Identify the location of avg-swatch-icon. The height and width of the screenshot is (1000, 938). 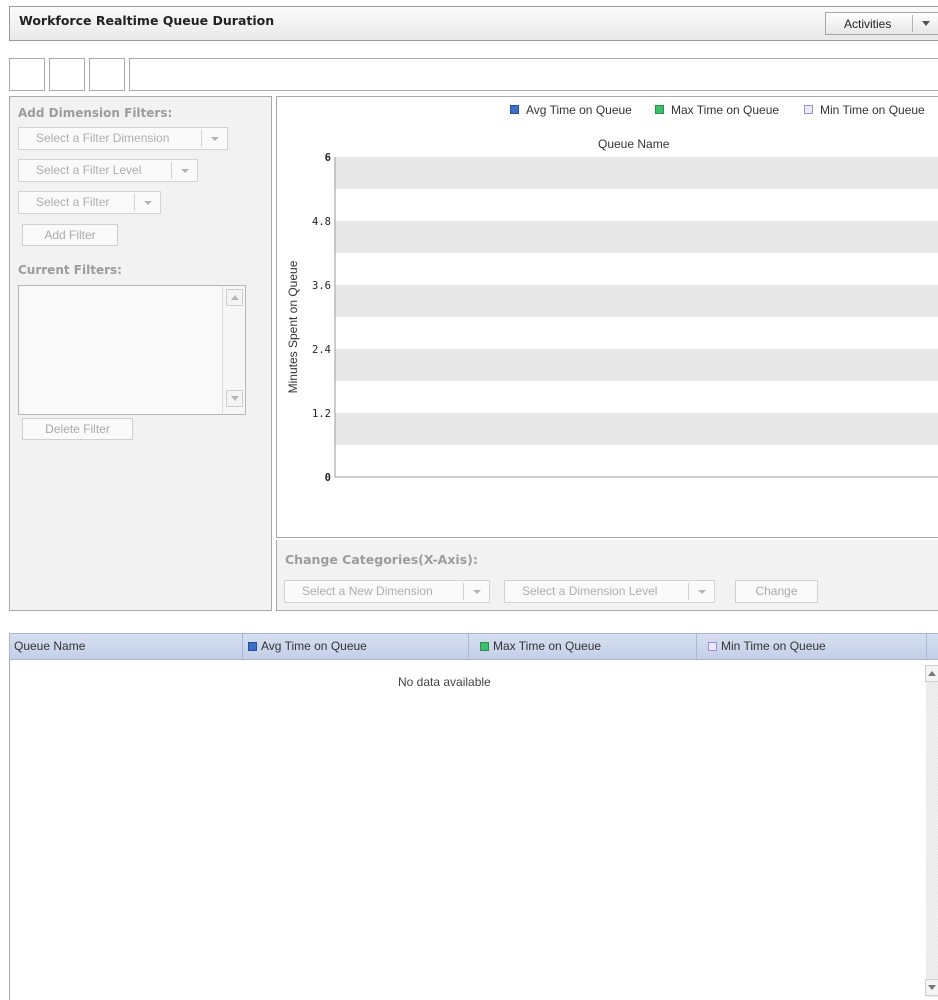
(252, 646).